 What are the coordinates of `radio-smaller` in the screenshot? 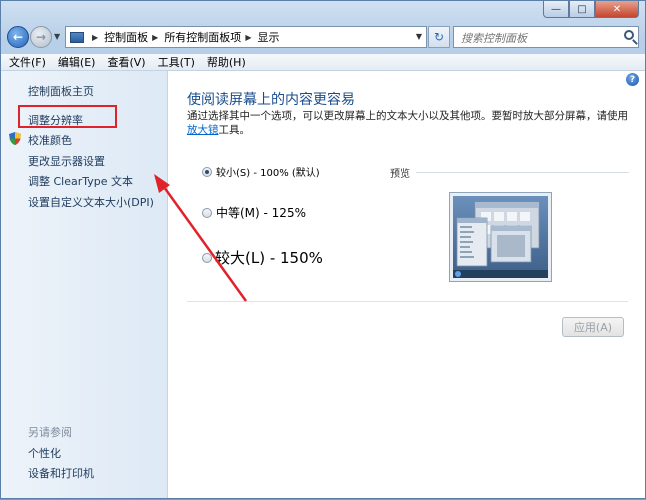 It's located at (207, 171).